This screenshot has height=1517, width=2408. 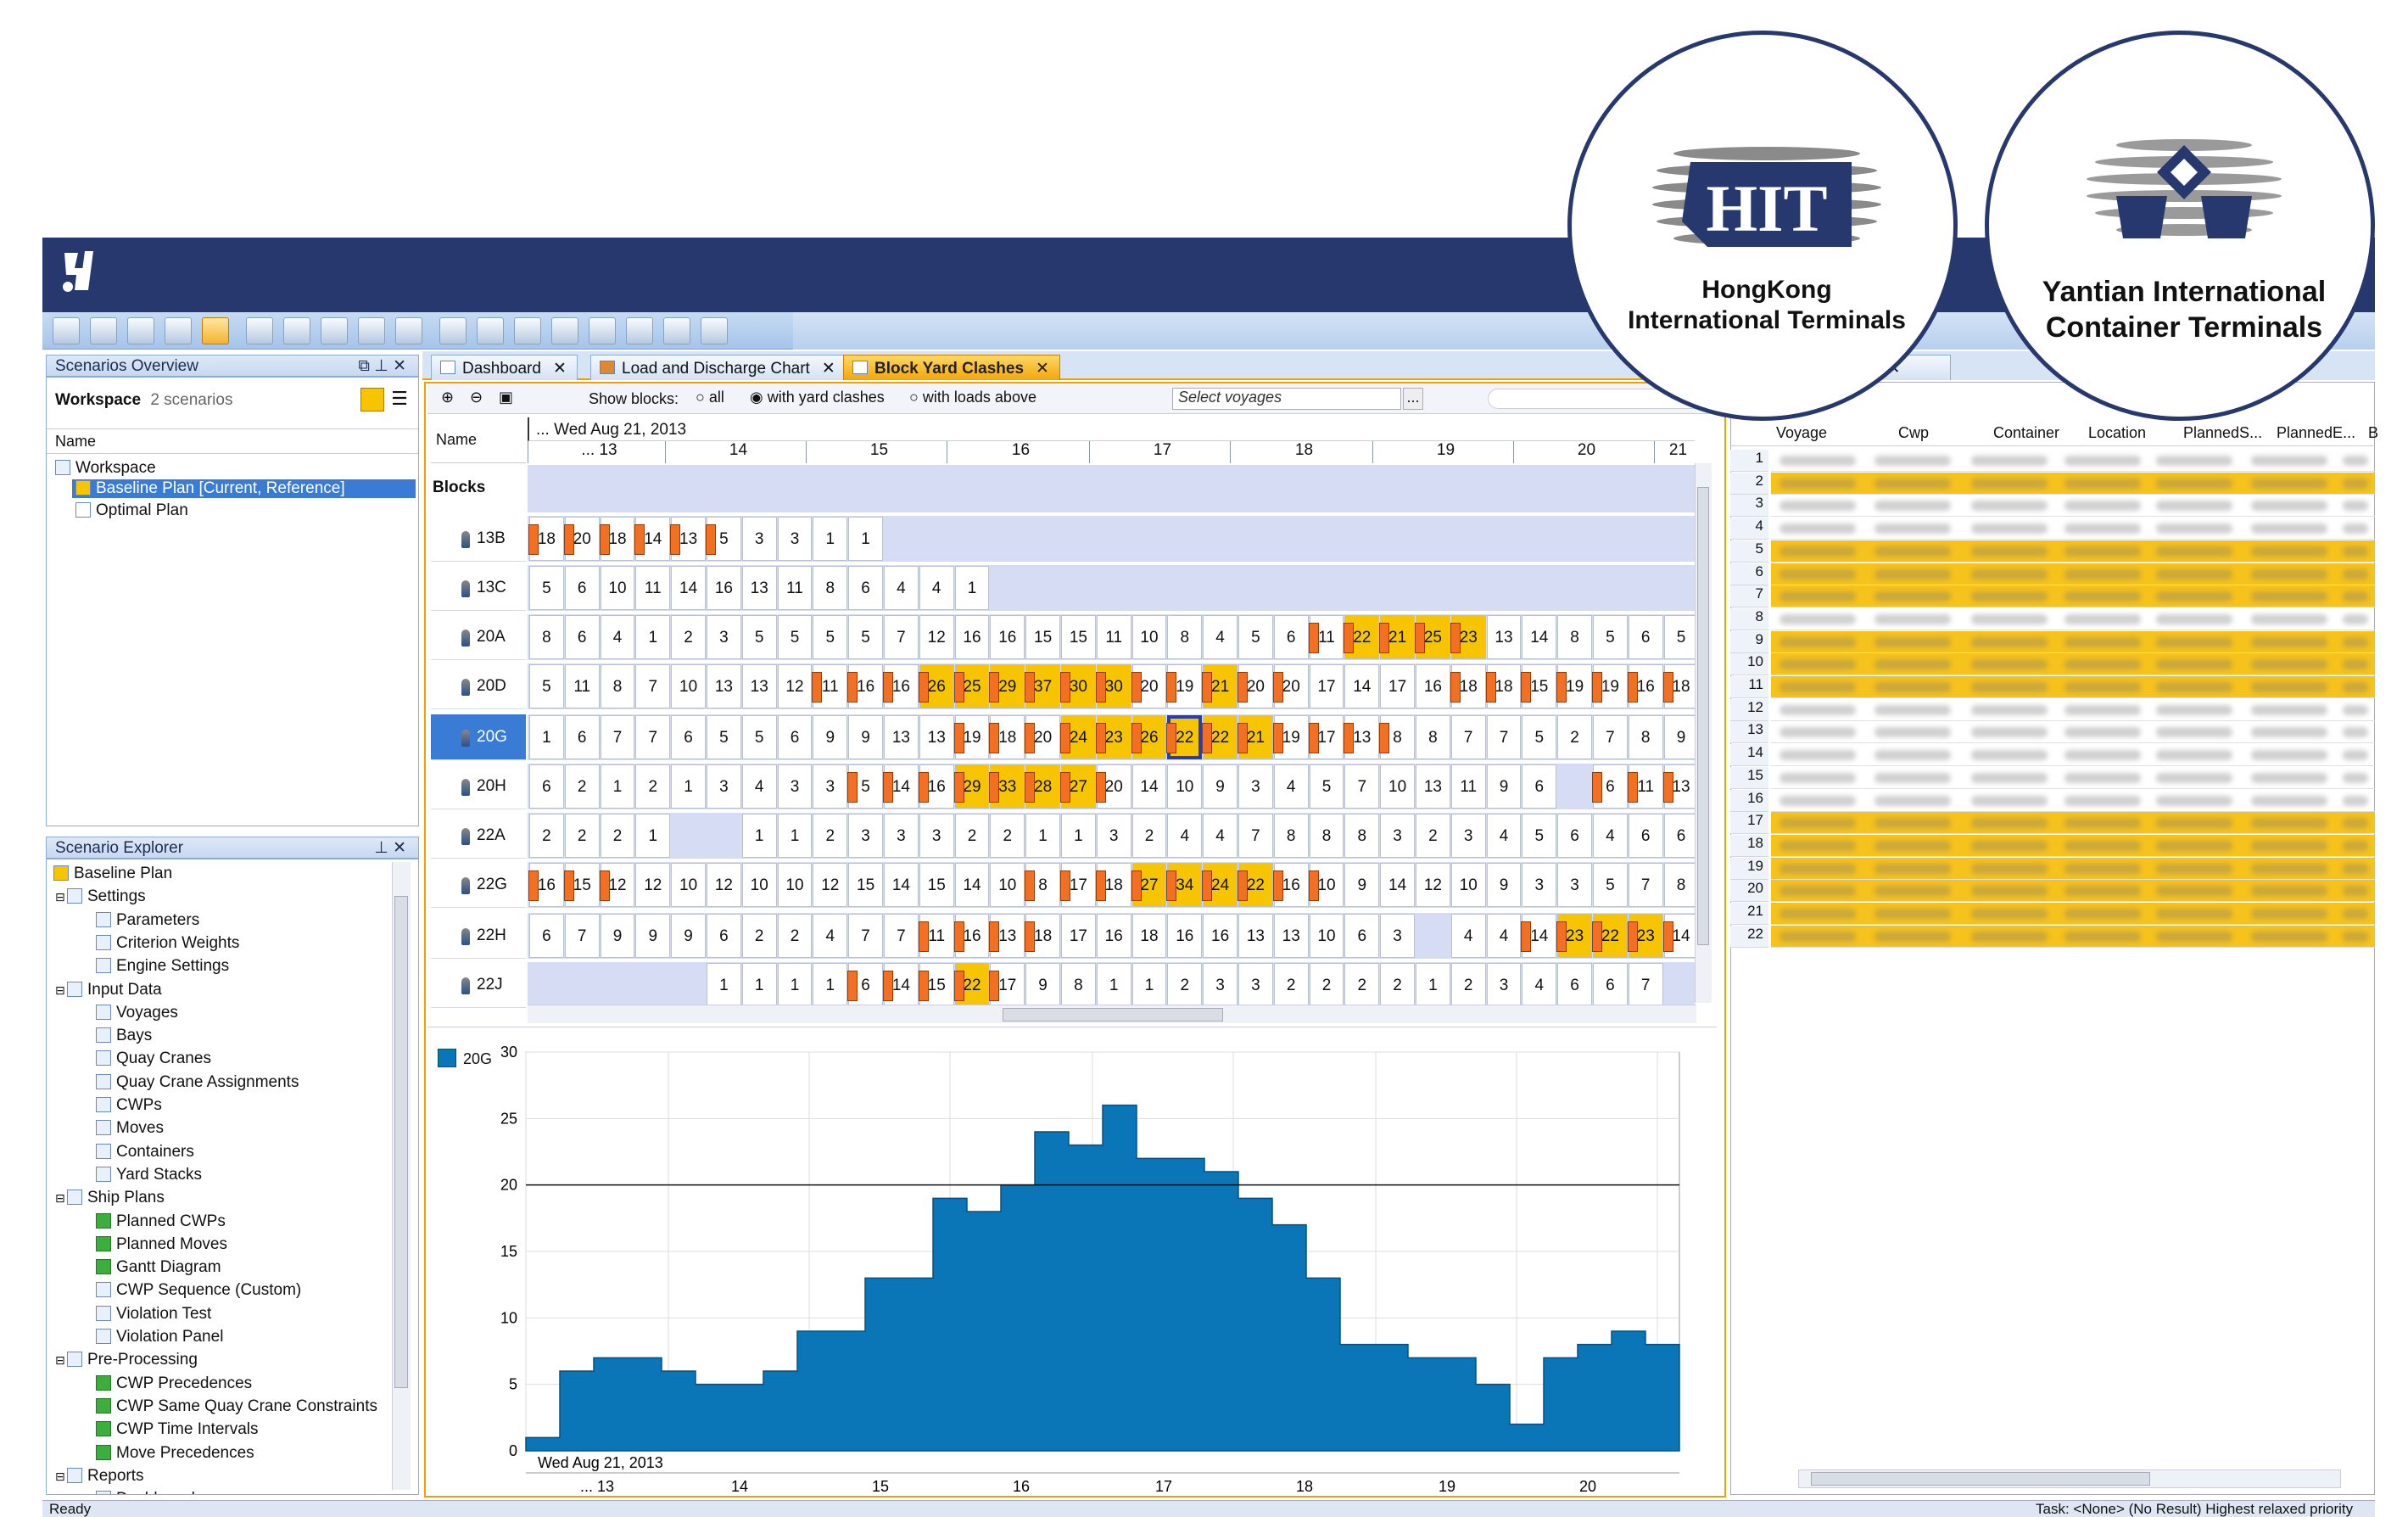 I want to click on clash-cell: 37, so click(x=1042, y=686).